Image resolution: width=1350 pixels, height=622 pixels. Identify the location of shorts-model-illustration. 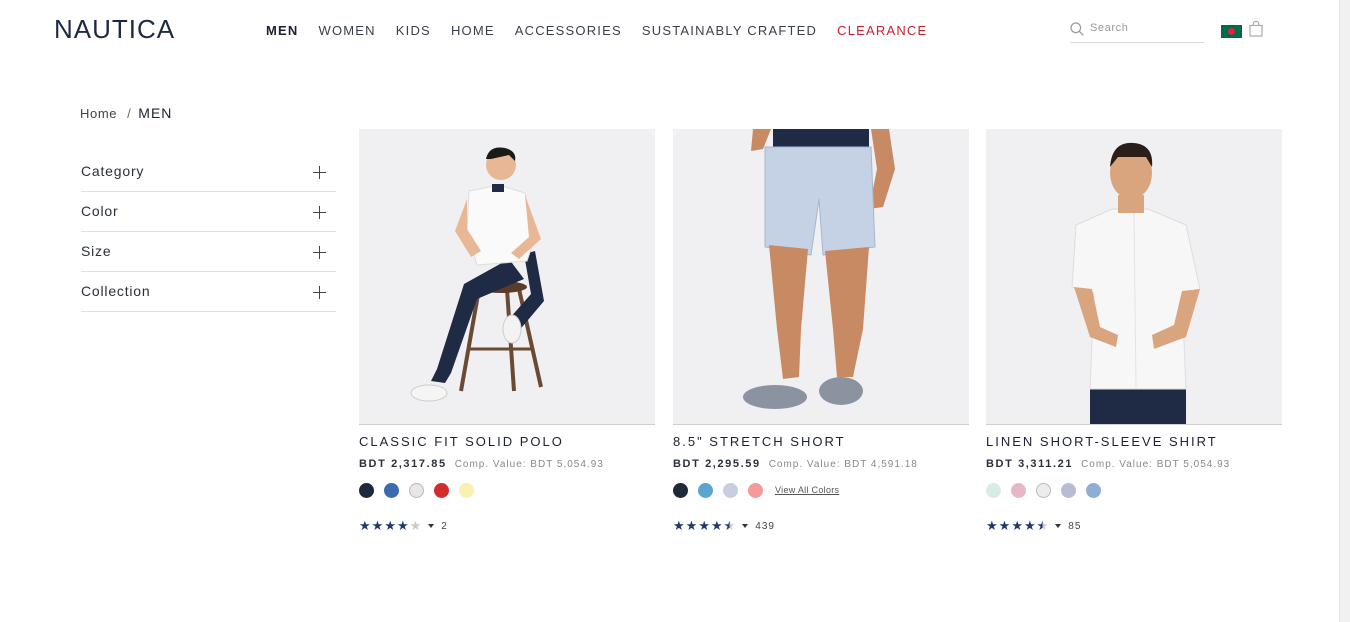
(819, 269).